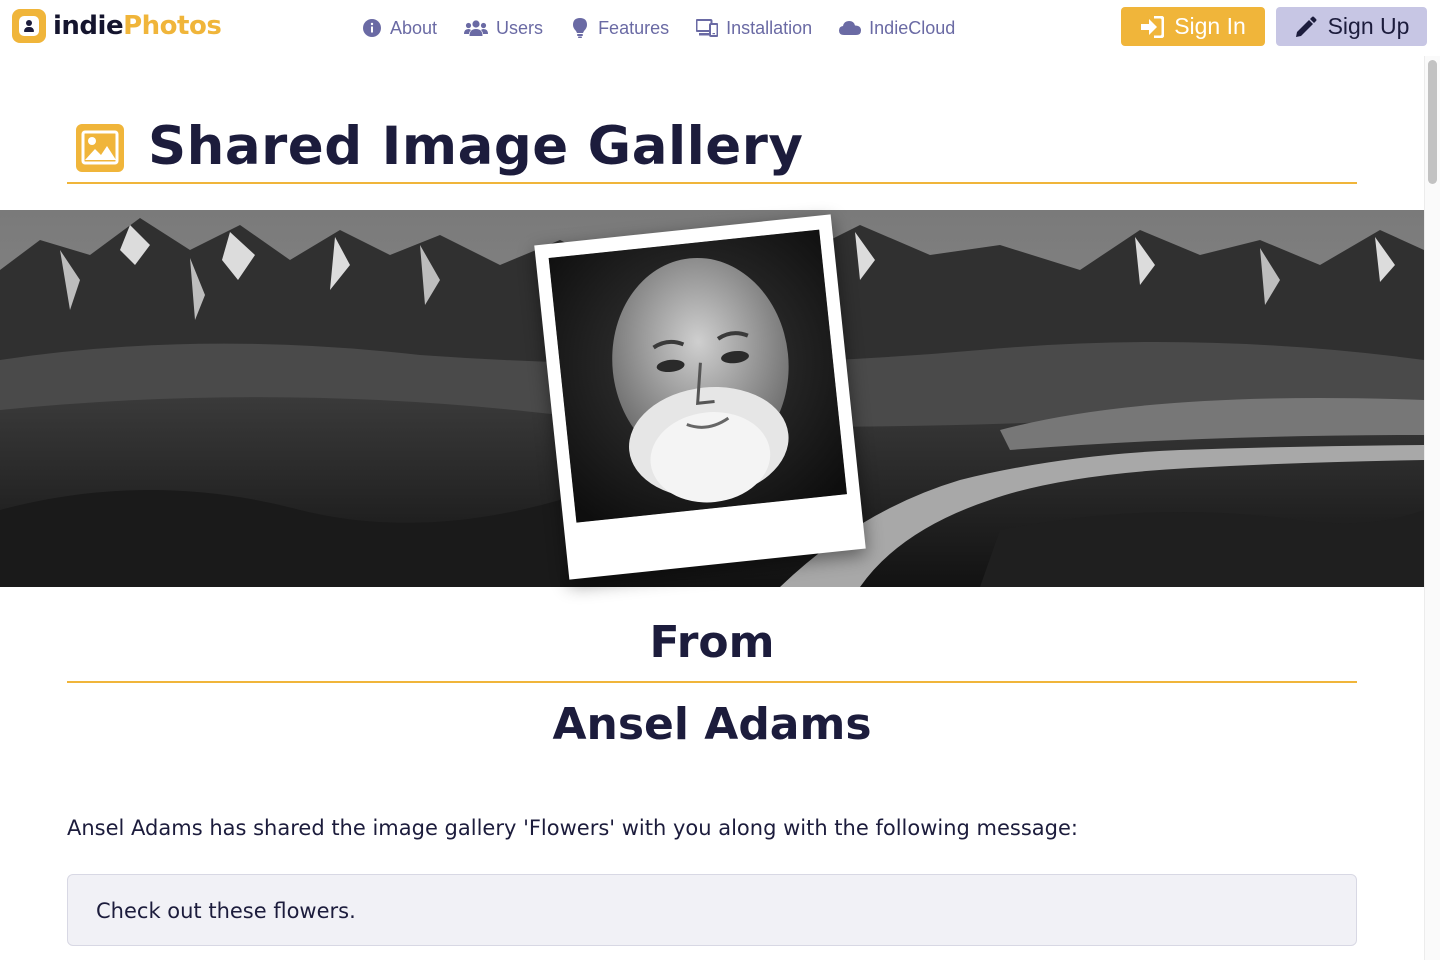 The width and height of the screenshot is (1440, 960). I want to click on brand-name-part2: Photos, so click(172, 26).